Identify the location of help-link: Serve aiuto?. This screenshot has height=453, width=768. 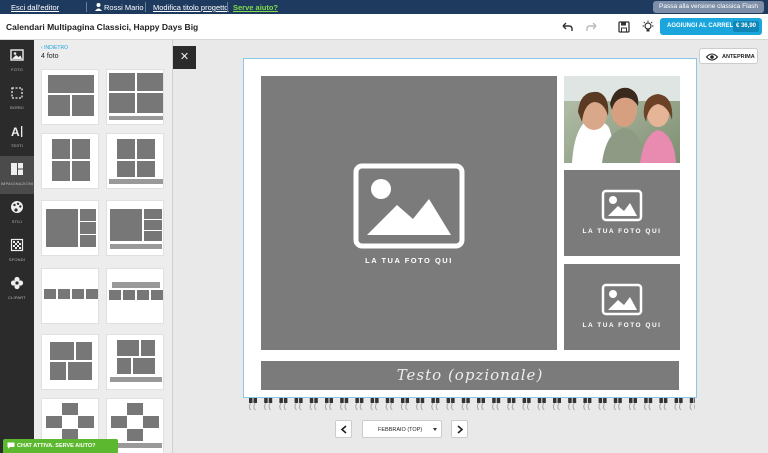
(255, 7).